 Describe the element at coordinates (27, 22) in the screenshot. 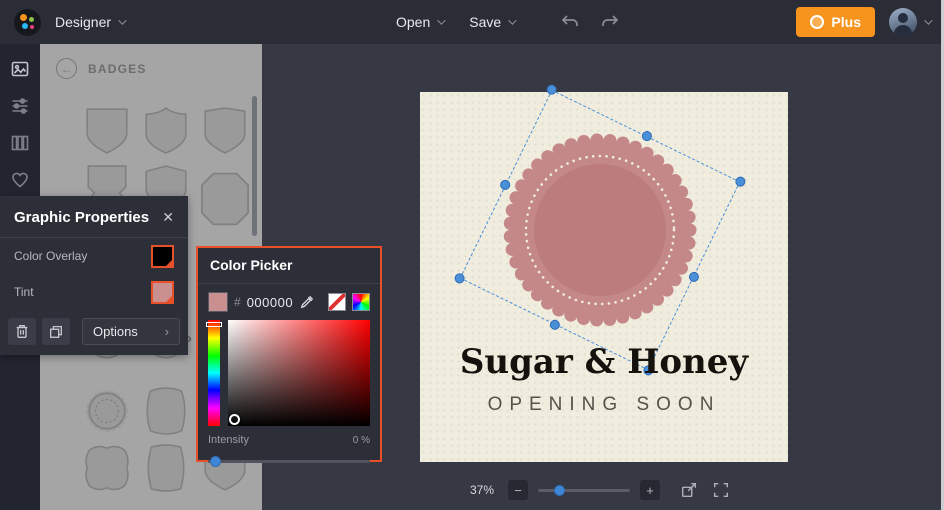

I see `befunky-logo-icon` at that location.